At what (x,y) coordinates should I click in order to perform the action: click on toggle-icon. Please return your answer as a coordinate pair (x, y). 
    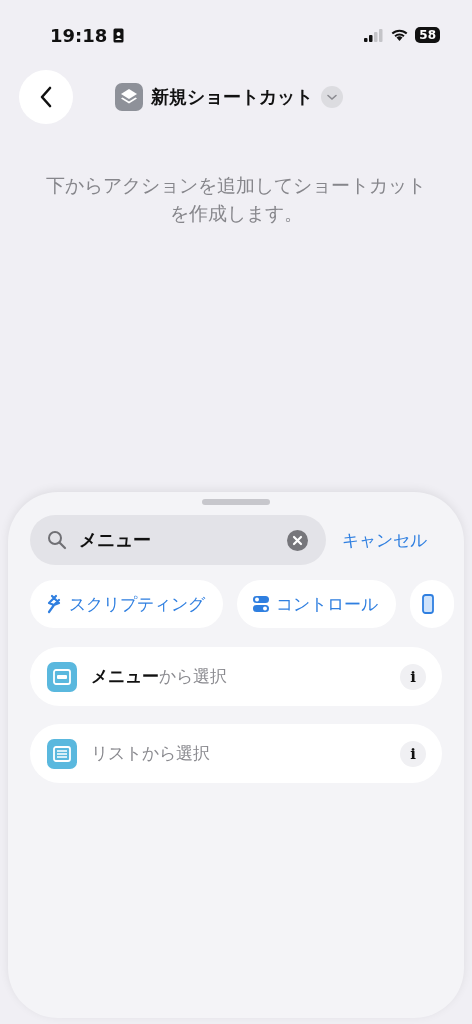
    Looking at the image, I should click on (261, 604).